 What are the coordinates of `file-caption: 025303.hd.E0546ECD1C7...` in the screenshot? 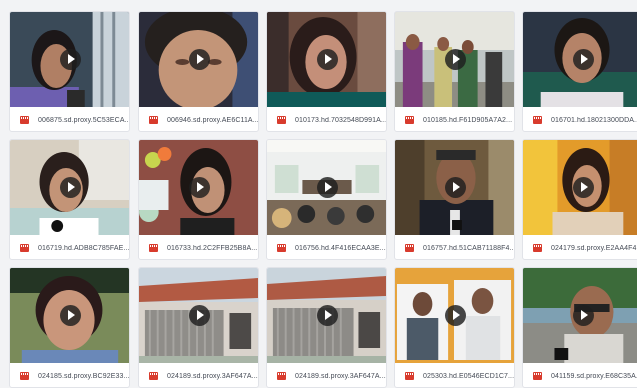 It's located at (454, 375).